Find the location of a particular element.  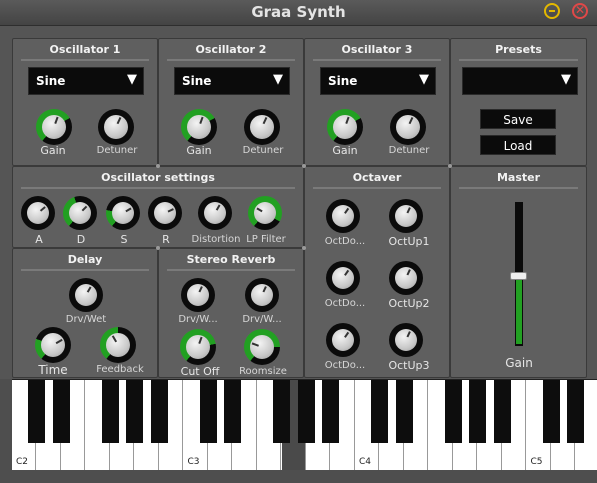

oscillator-3-waveform-select: Sine ▼ is located at coordinates (378, 81).